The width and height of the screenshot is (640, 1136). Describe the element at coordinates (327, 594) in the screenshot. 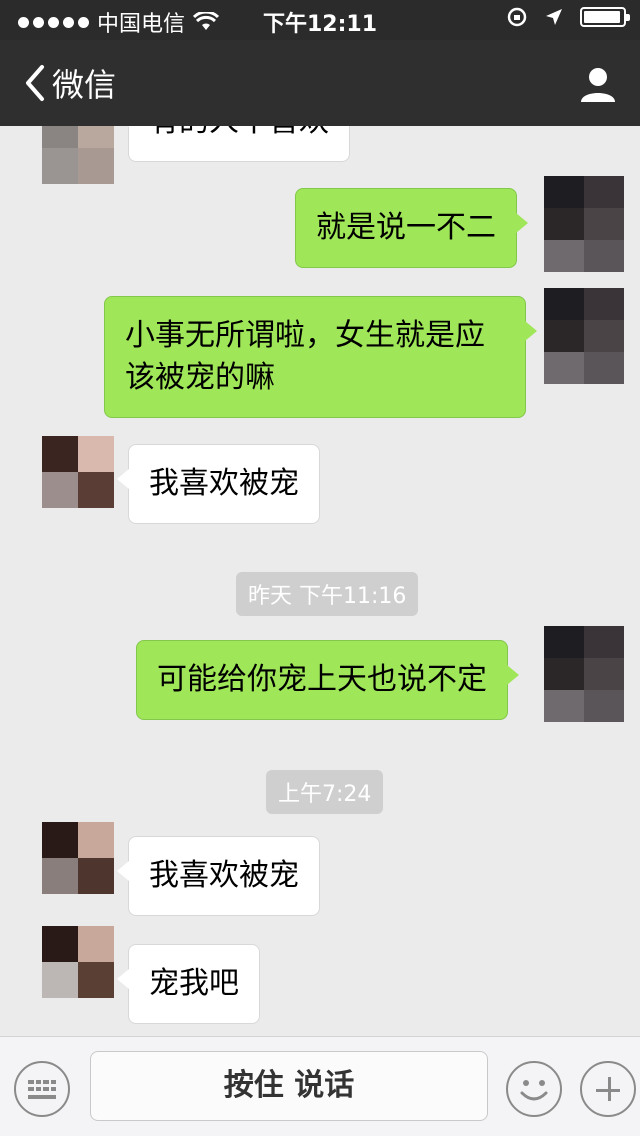

I see `timestamp: 昨天 下午11:16` at that location.